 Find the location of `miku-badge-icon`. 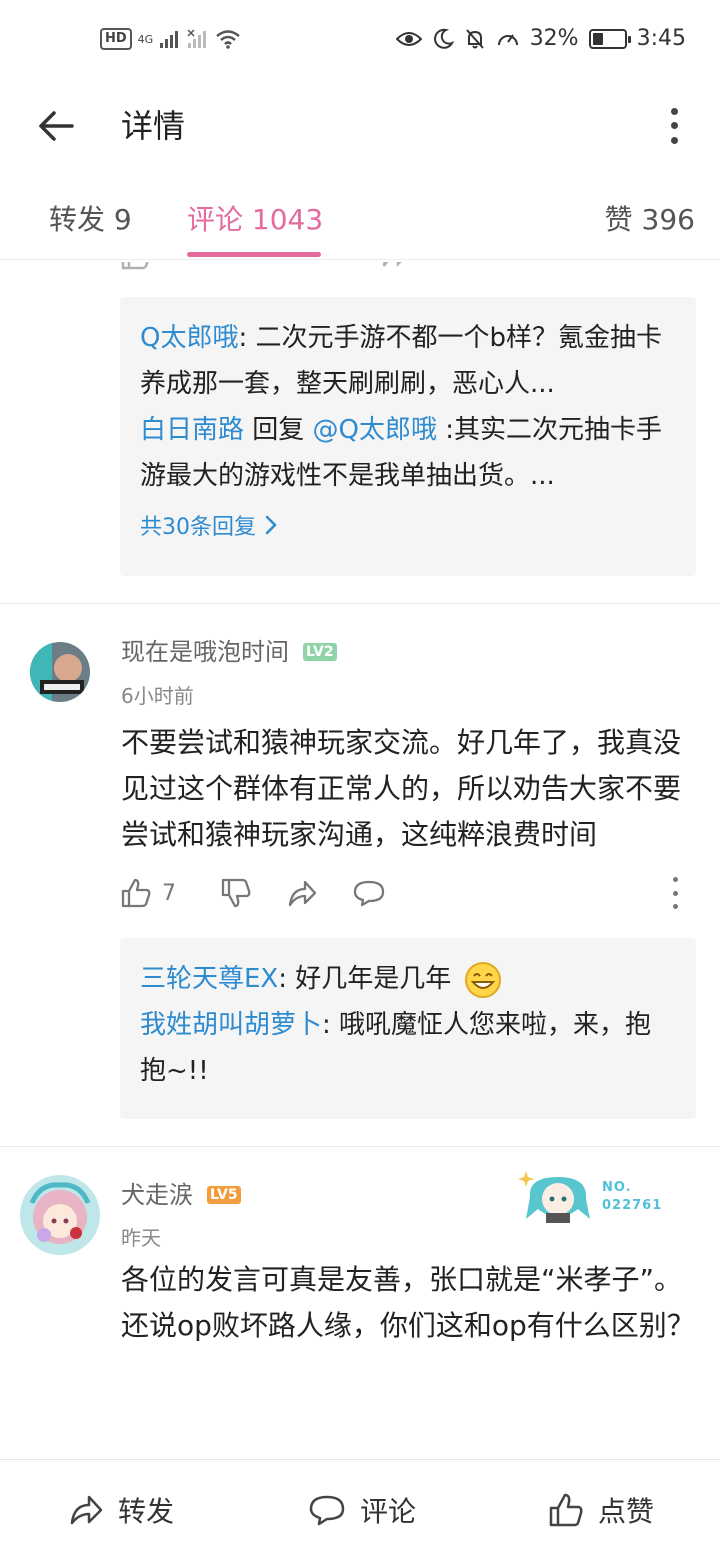

miku-badge-icon is located at coordinates (554, 1197).